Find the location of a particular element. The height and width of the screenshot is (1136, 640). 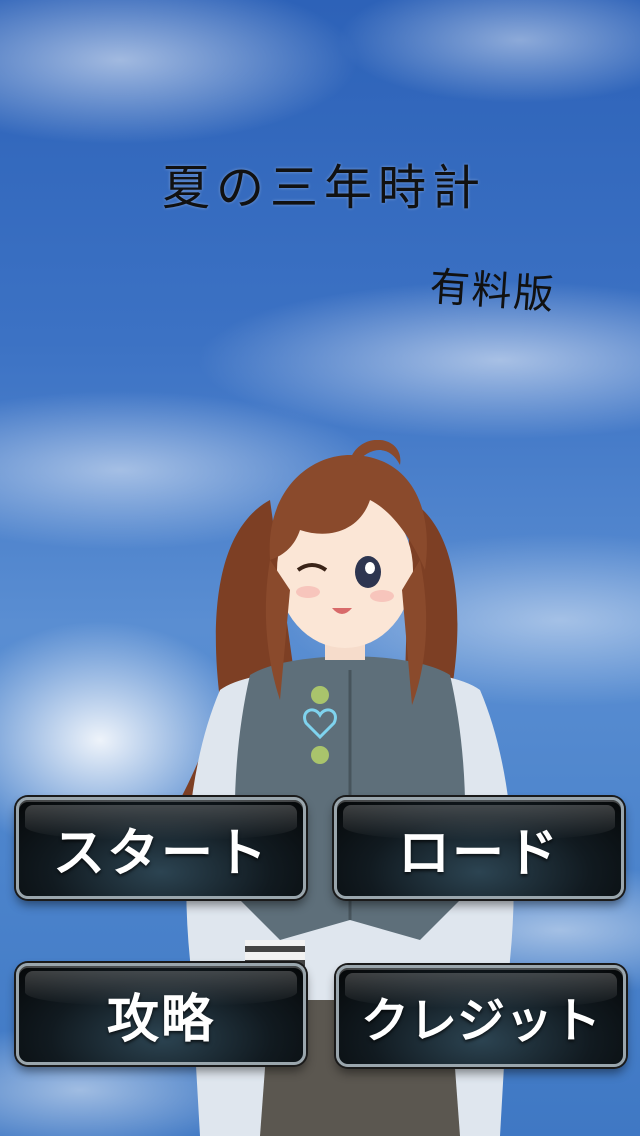

credits-button: クレジット is located at coordinates (481, 1016).